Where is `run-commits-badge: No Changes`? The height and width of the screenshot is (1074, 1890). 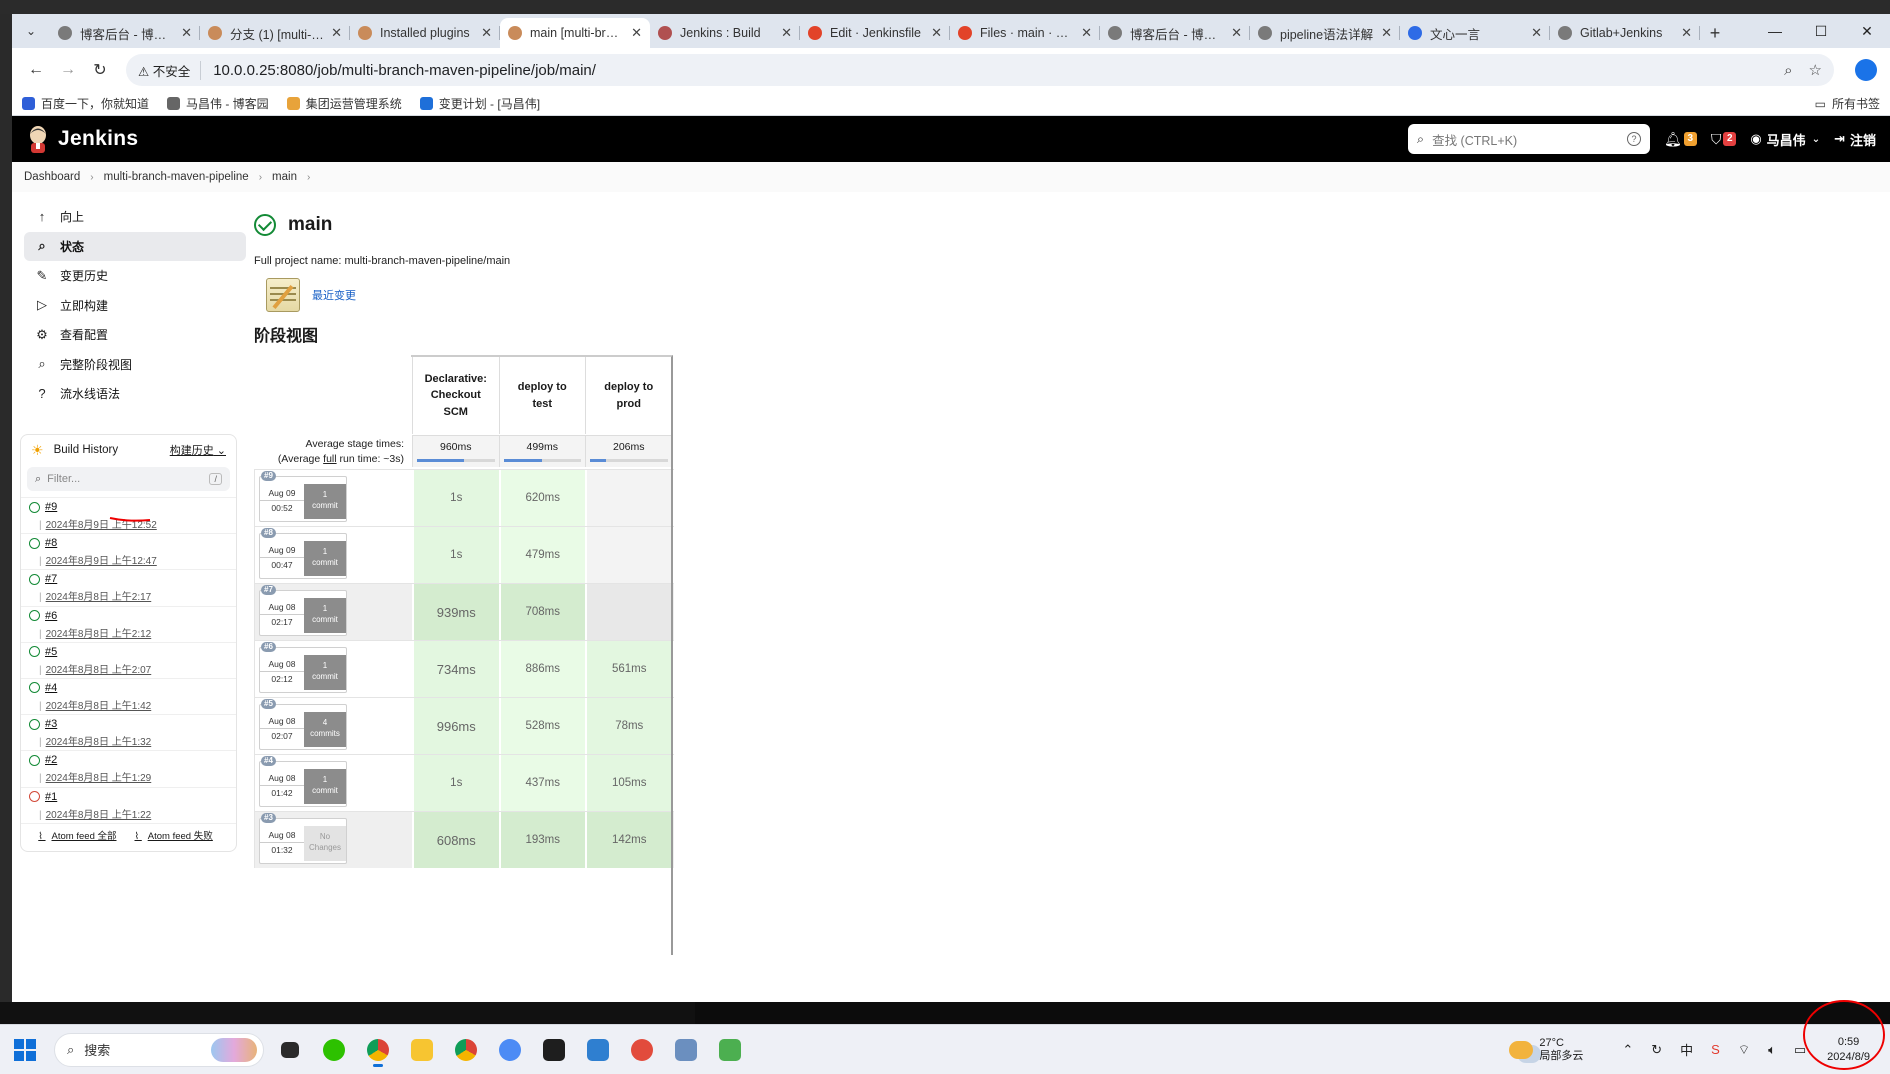 run-commits-badge: No Changes is located at coordinates (325, 843).